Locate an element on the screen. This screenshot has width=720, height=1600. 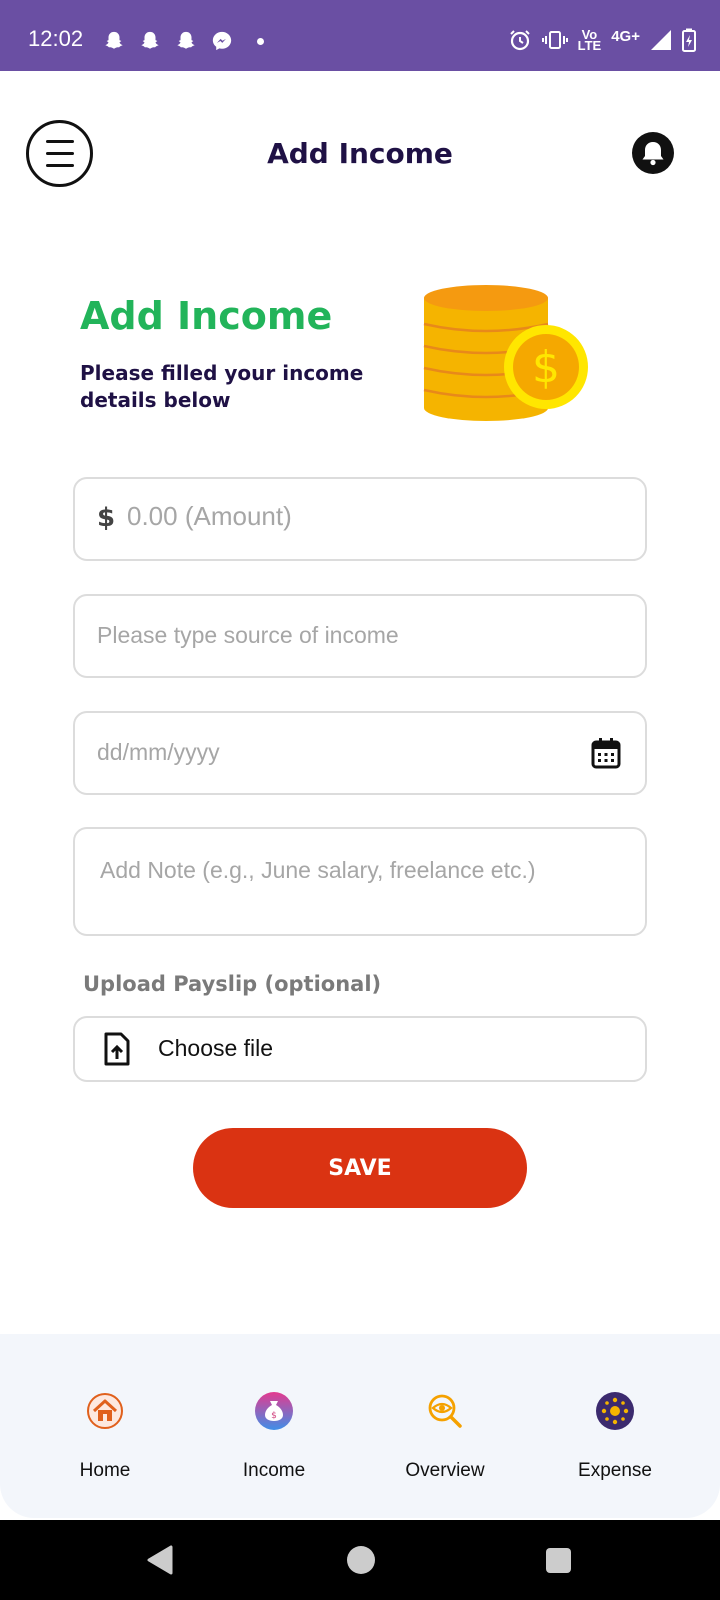
battery-charging-icon is located at coordinates (689, 40).